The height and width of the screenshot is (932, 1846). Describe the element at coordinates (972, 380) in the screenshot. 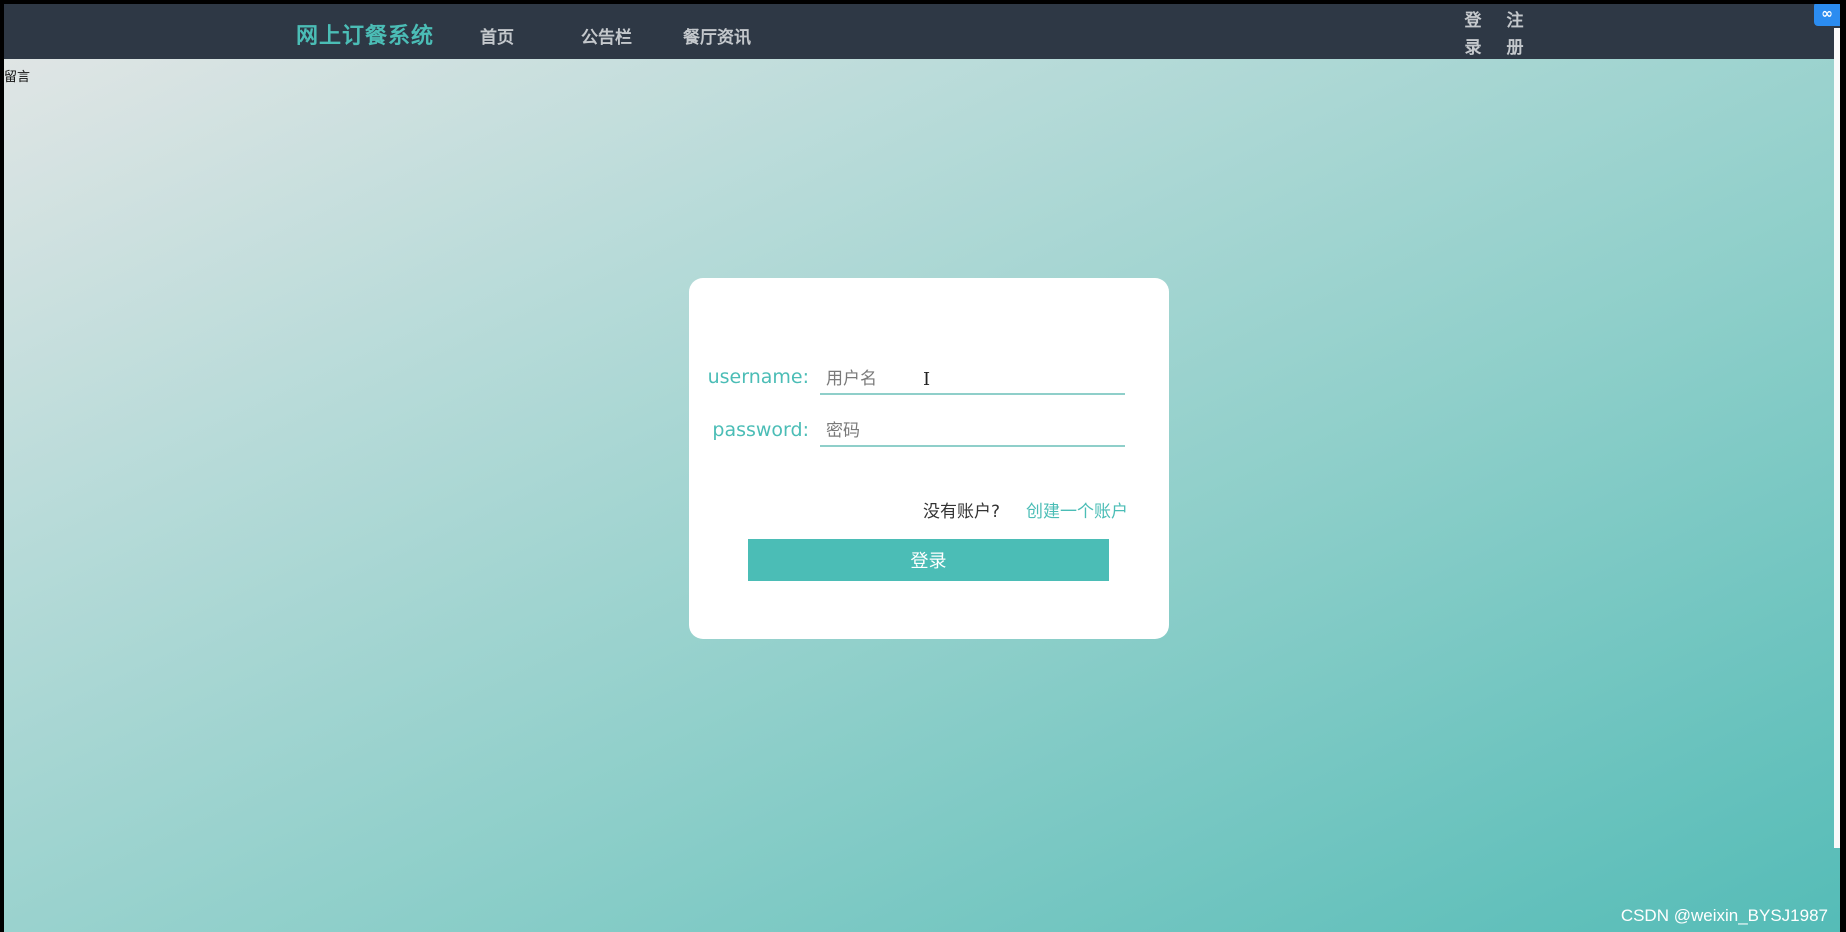

I see `username-input` at that location.